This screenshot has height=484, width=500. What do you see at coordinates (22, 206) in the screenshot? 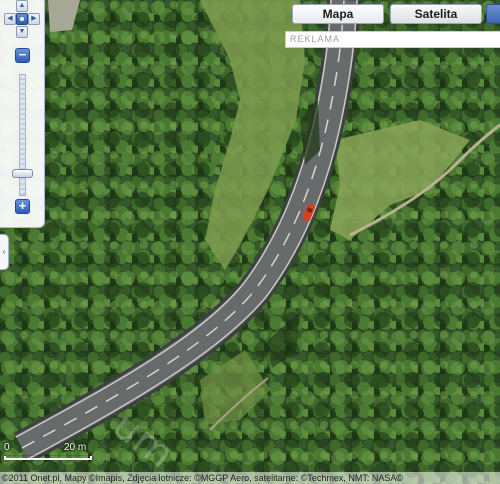
I see `zoom-in-button: +` at bounding box center [22, 206].